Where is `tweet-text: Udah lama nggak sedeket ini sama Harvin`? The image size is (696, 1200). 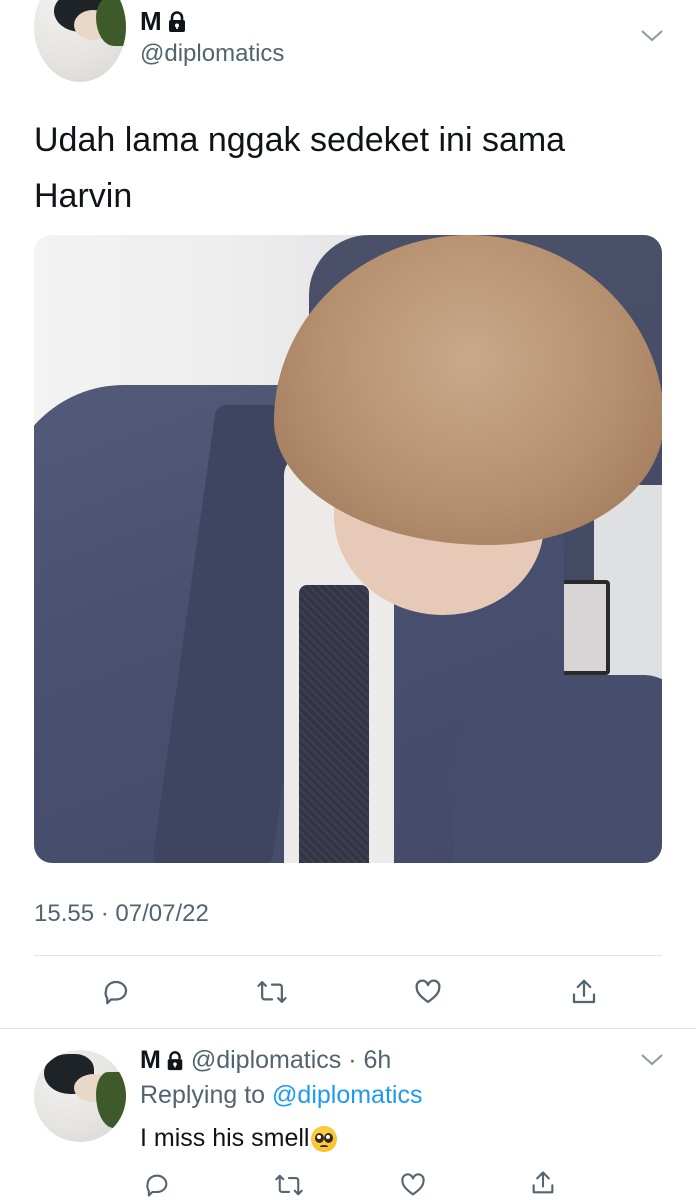 tweet-text: Udah lama nggak sedeket ini sama Harvin is located at coordinates (344, 168).